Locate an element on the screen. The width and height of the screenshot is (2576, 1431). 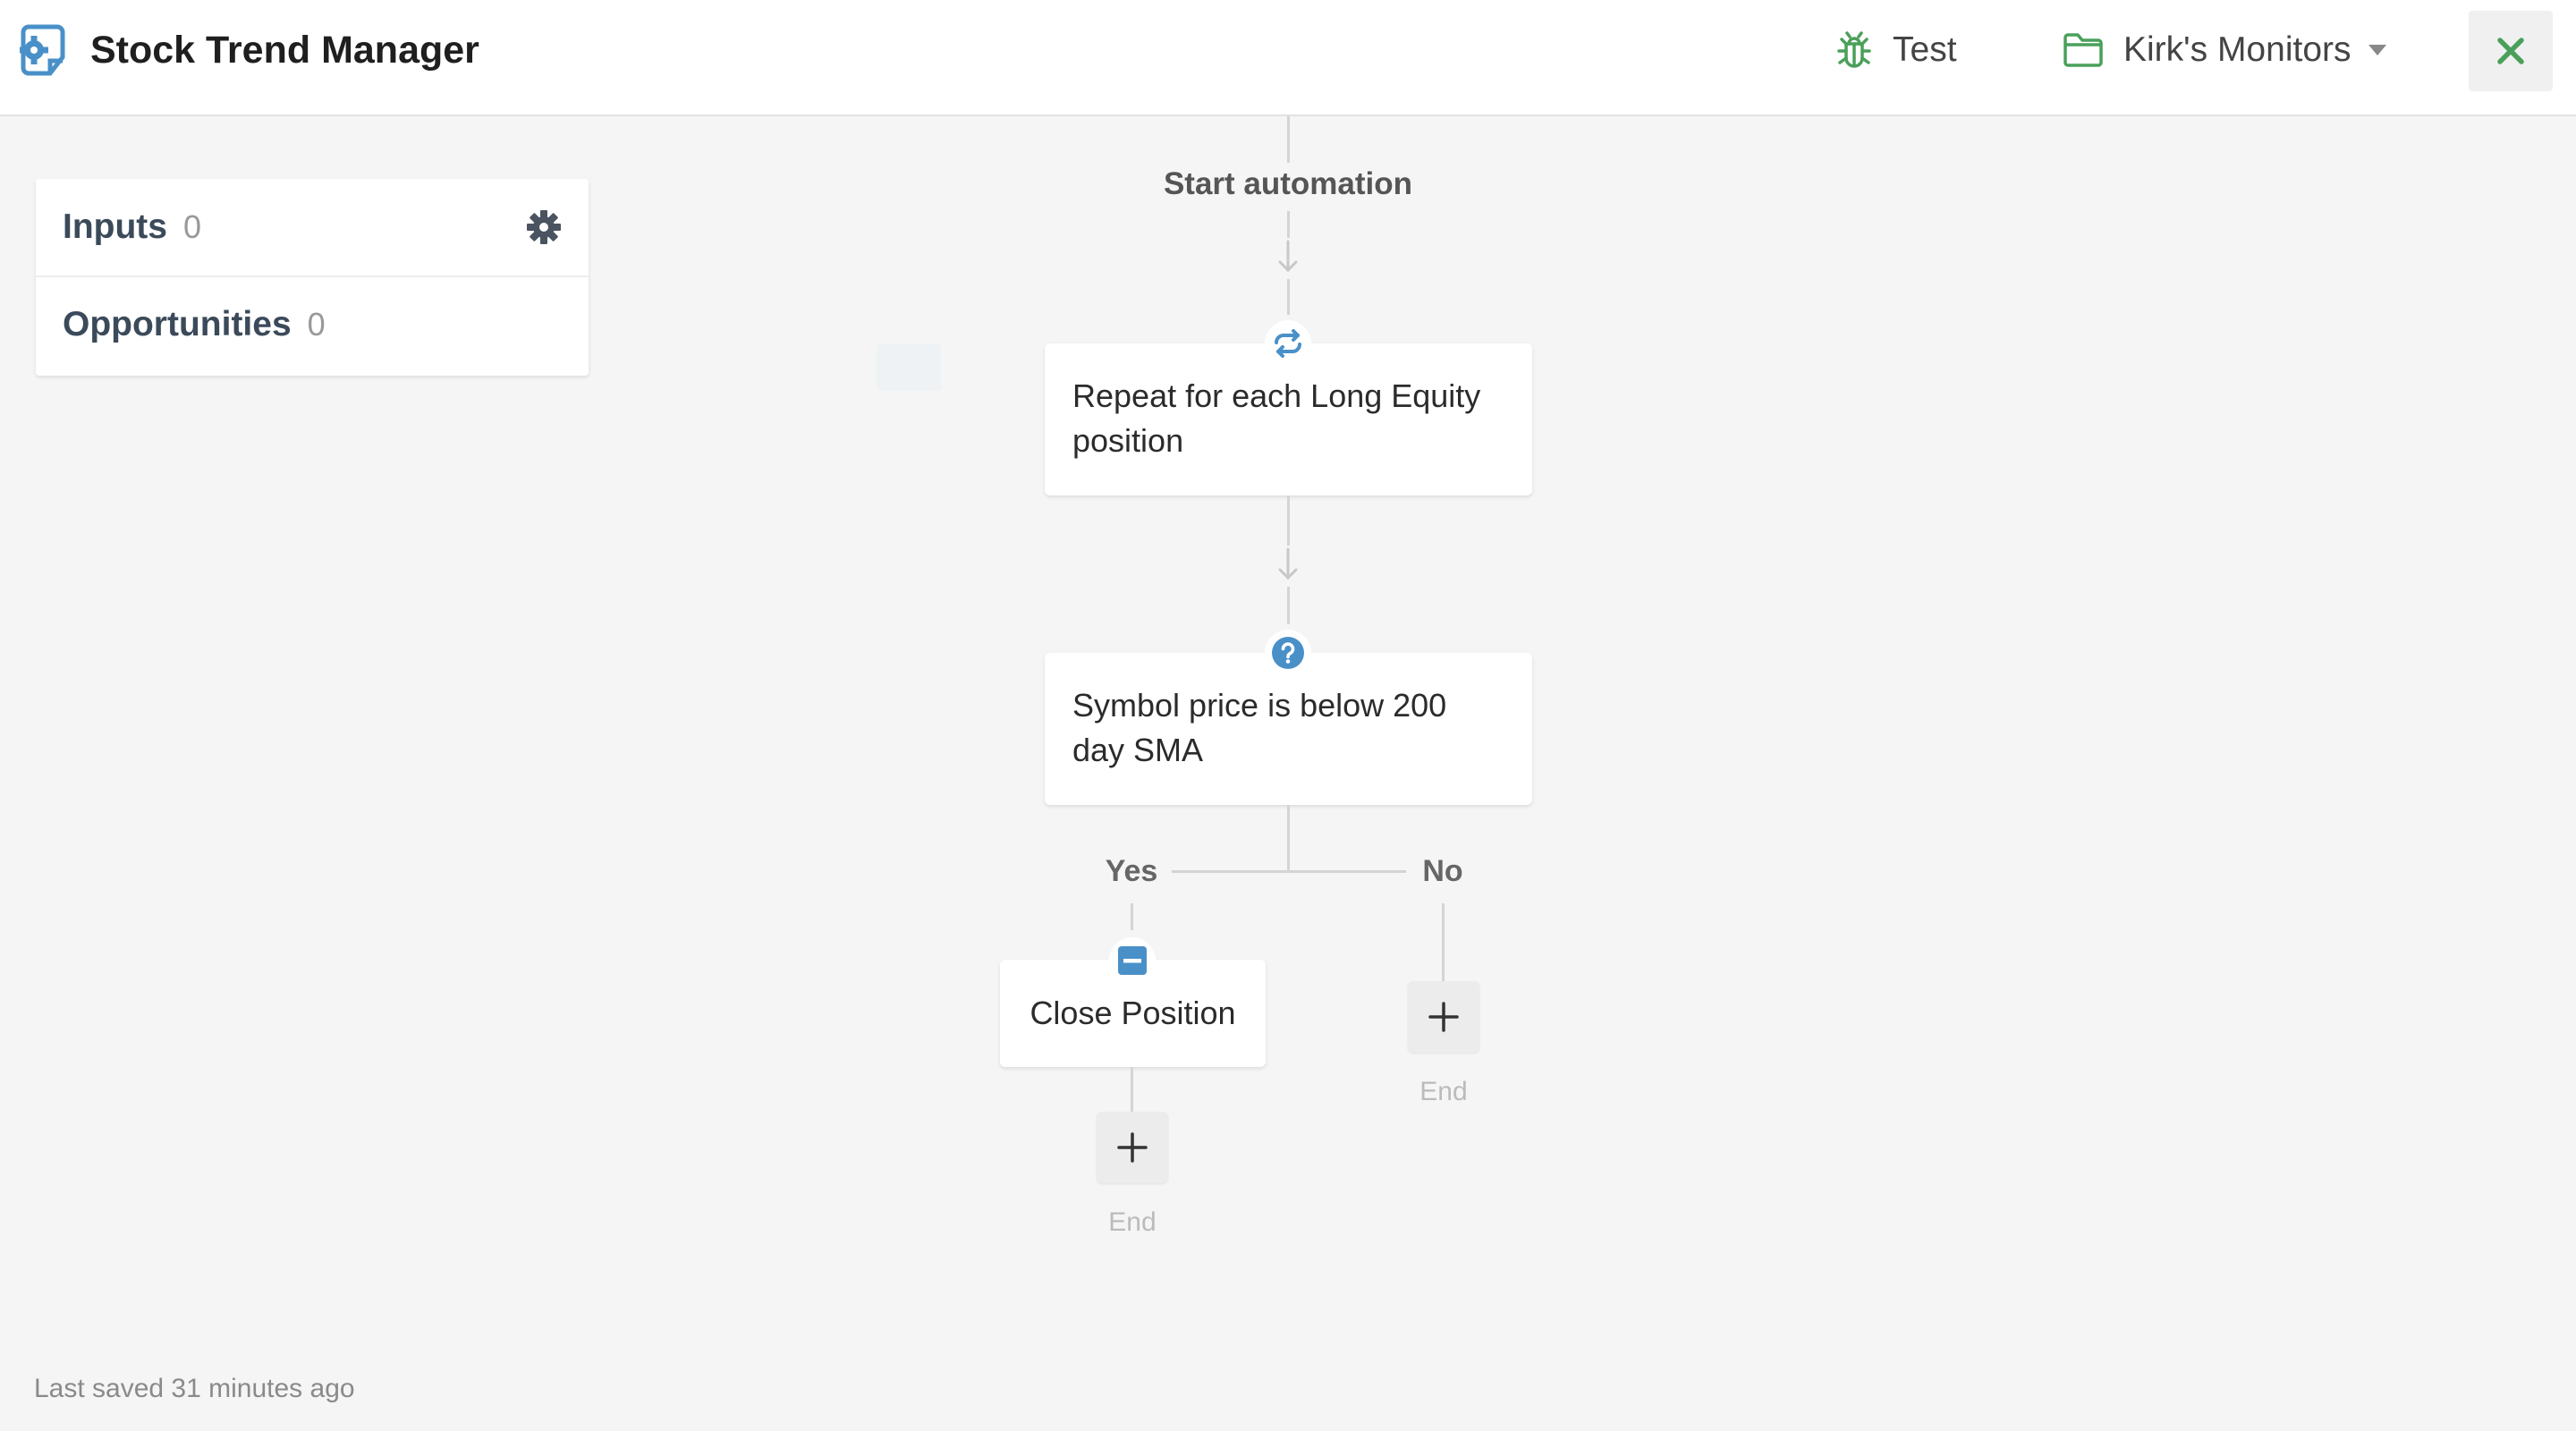
yes-branch-label: Yes is located at coordinates (1131, 871).